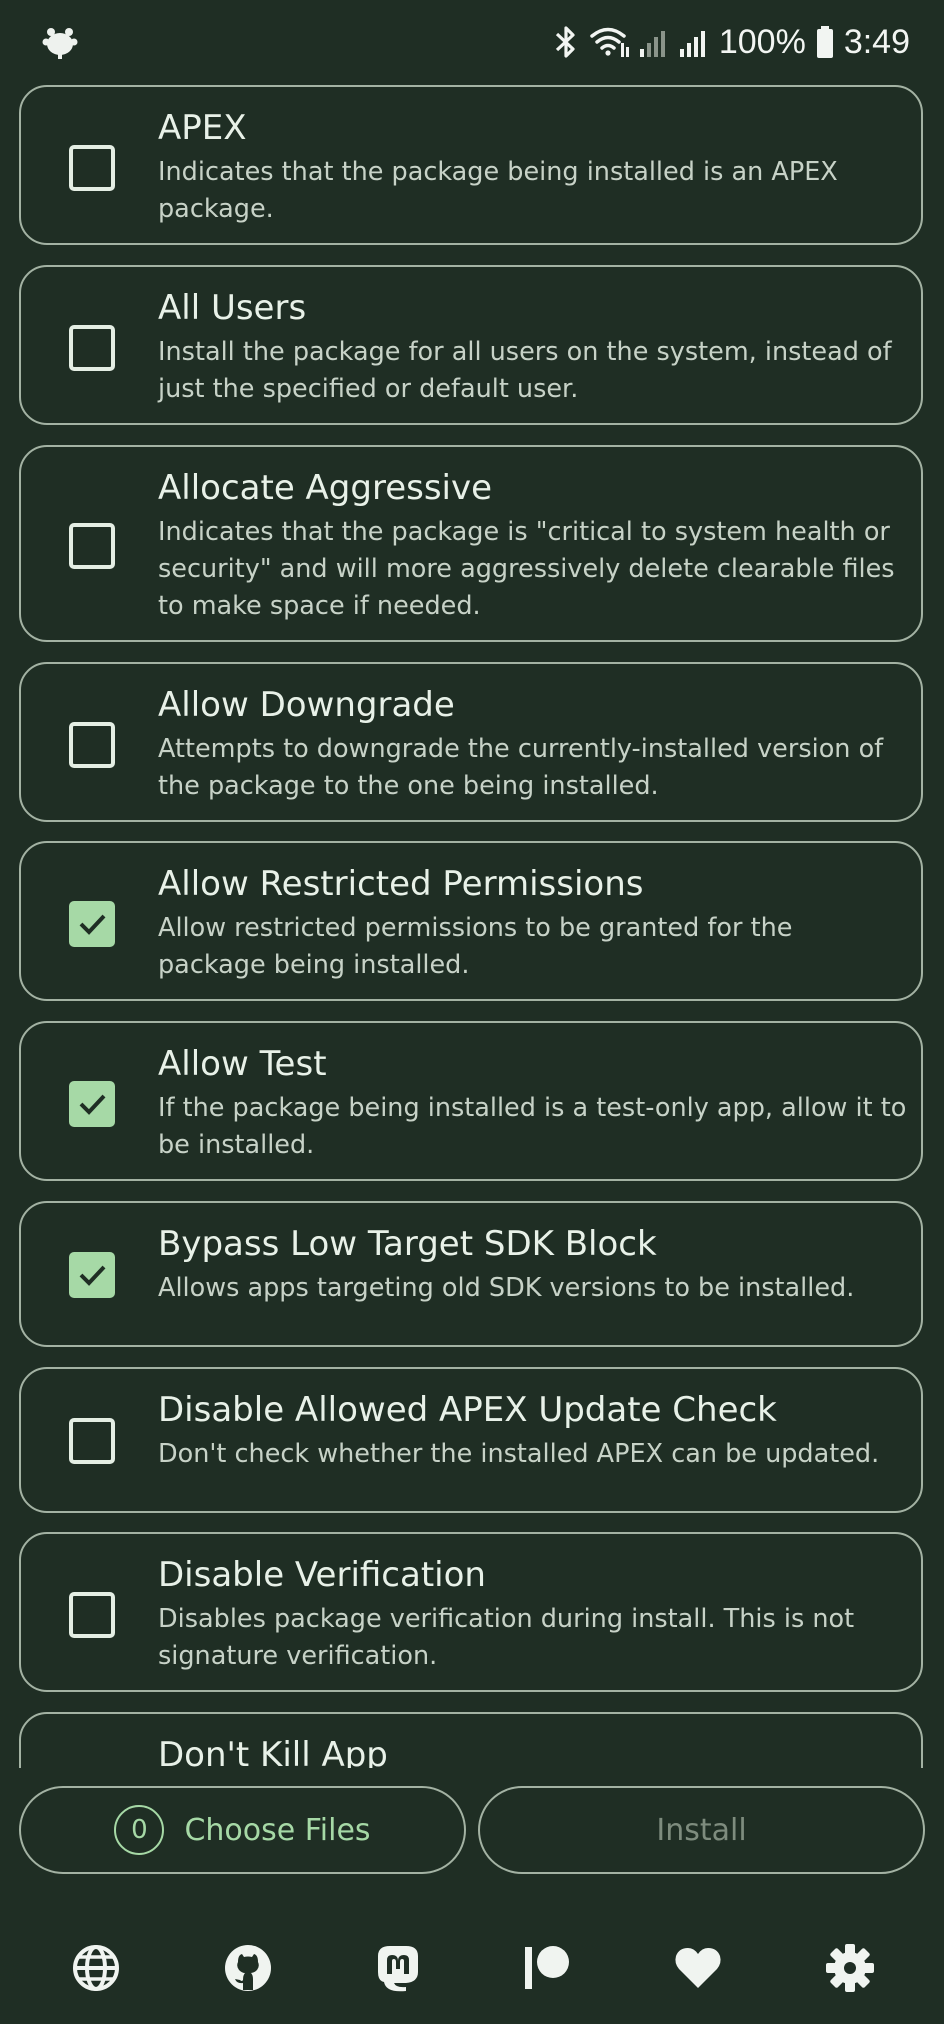  I want to click on gear-icon, so click(850, 1968).